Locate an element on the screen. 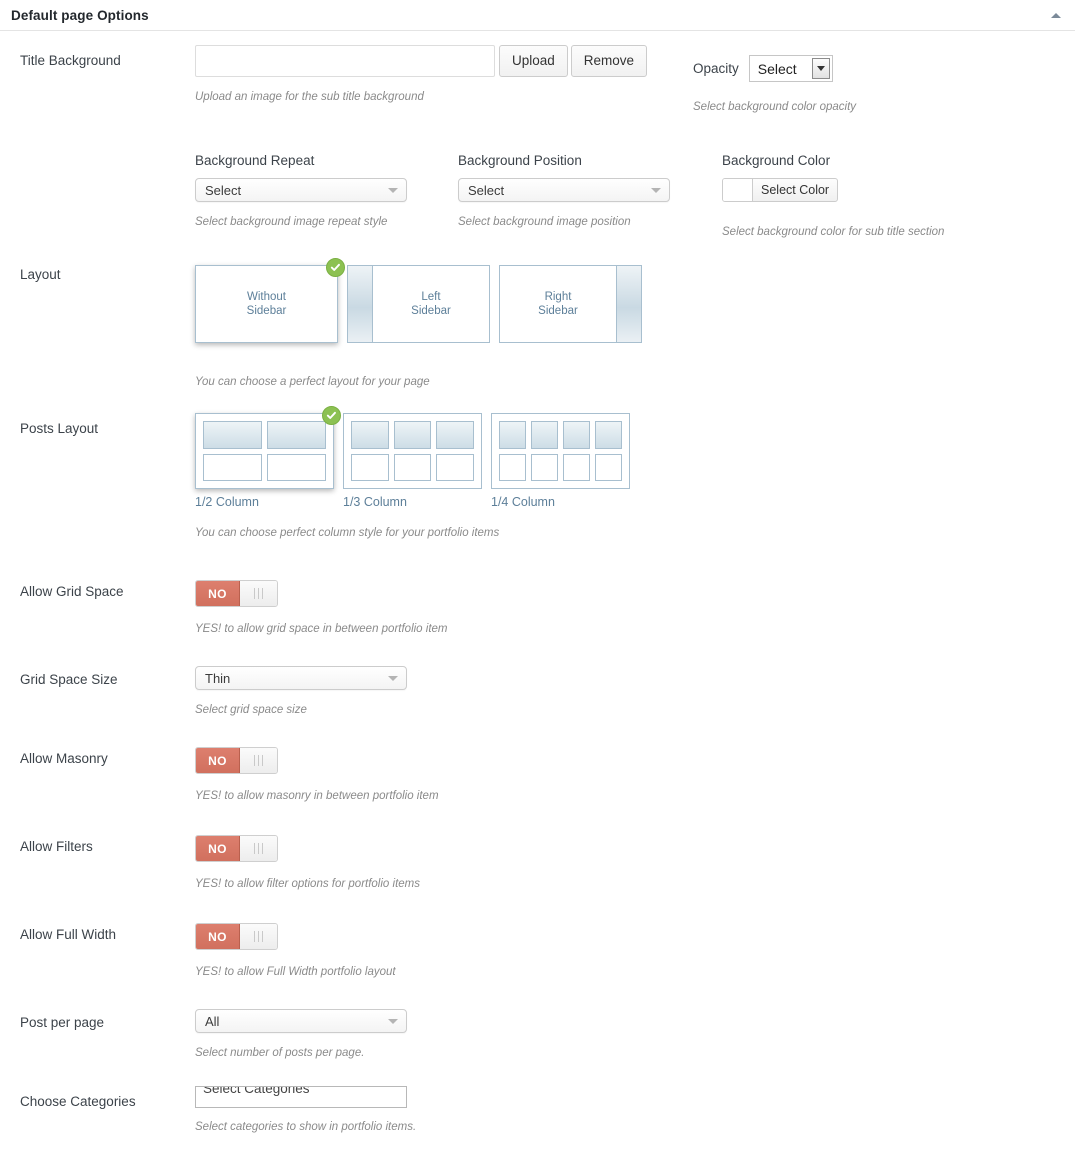  background-position-select: Select is located at coordinates (564, 190).